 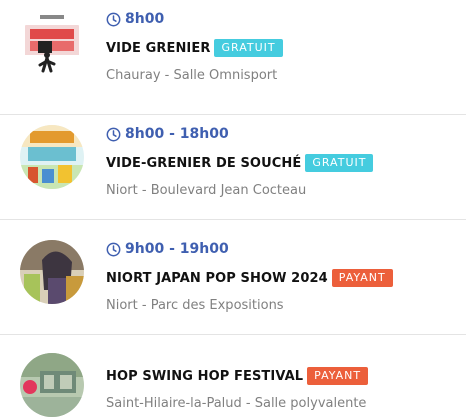 I want to click on event-time-text: 8h00 - 18h00, so click(x=177, y=134).